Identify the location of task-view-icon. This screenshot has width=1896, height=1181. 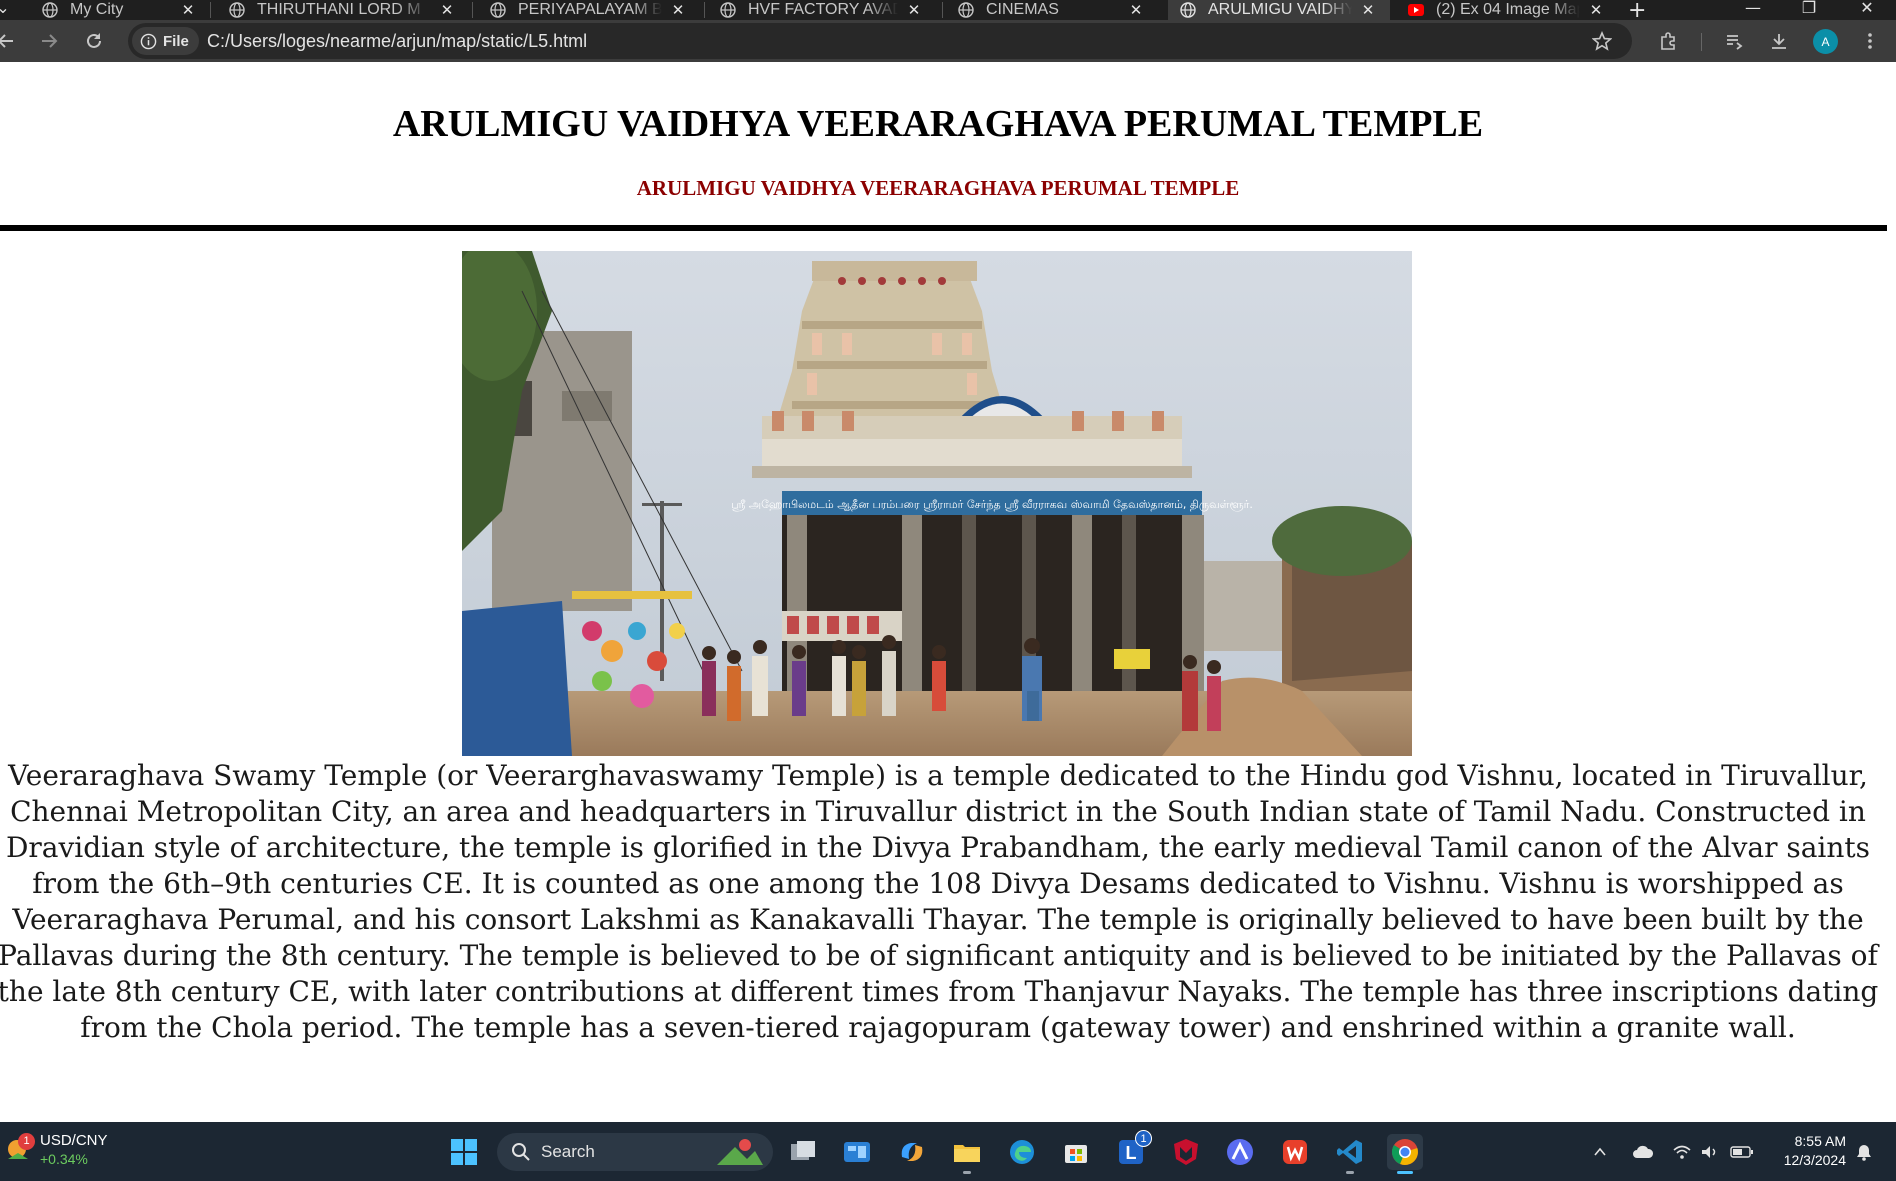
(803, 1152).